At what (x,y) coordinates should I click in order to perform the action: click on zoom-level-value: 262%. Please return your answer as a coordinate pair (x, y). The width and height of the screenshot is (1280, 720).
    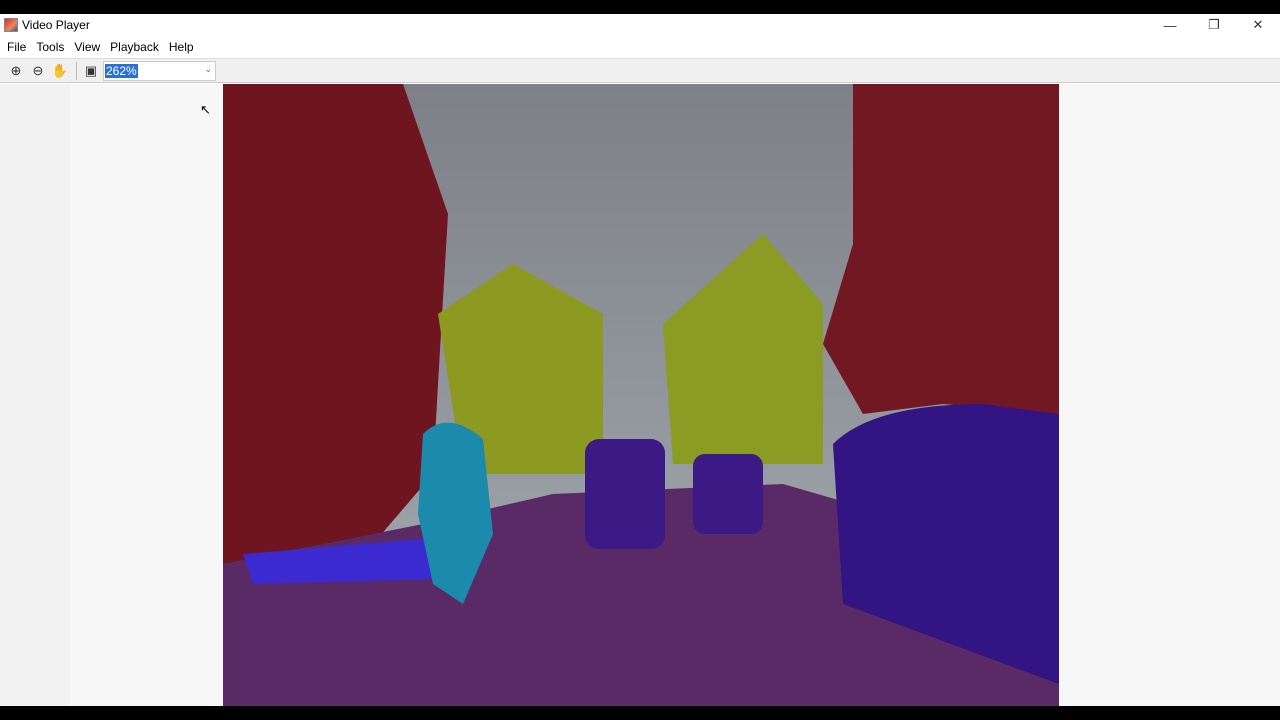
    Looking at the image, I should click on (121, 70).